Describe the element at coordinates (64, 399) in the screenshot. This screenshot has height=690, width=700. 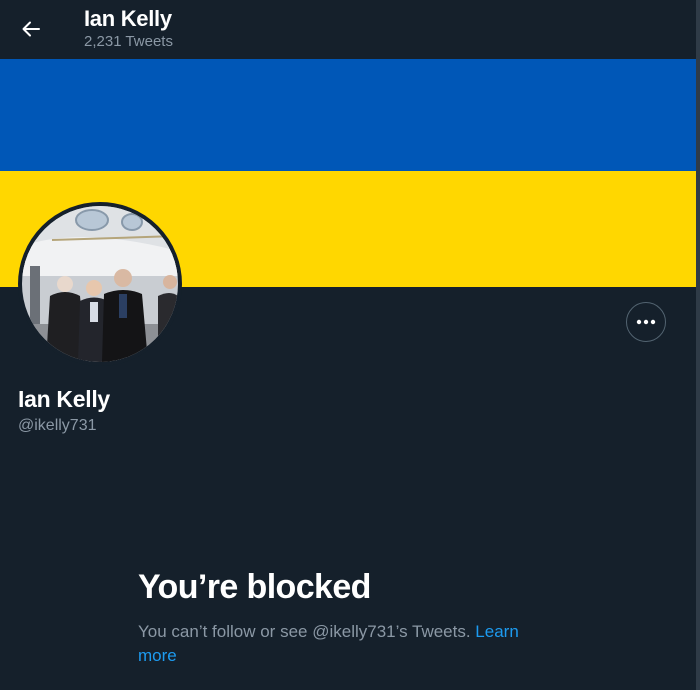
I see `profile-name: Ian Kelly` at that location.